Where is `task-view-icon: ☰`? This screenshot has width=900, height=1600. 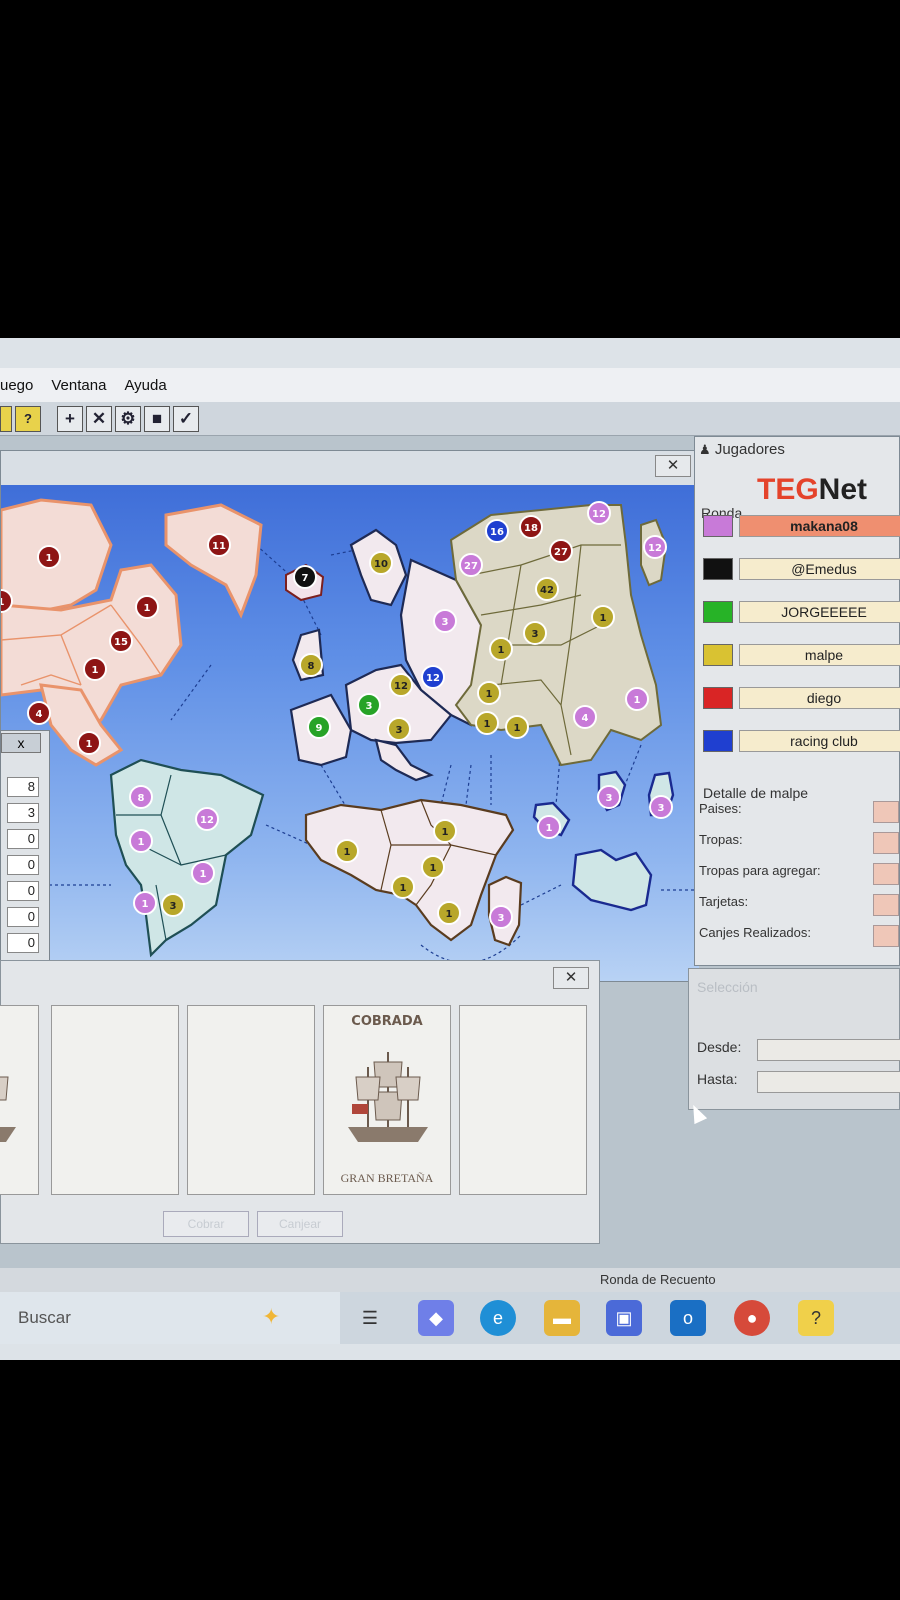 task-view-icon: ☰ is located at coordinates (370, 1318).